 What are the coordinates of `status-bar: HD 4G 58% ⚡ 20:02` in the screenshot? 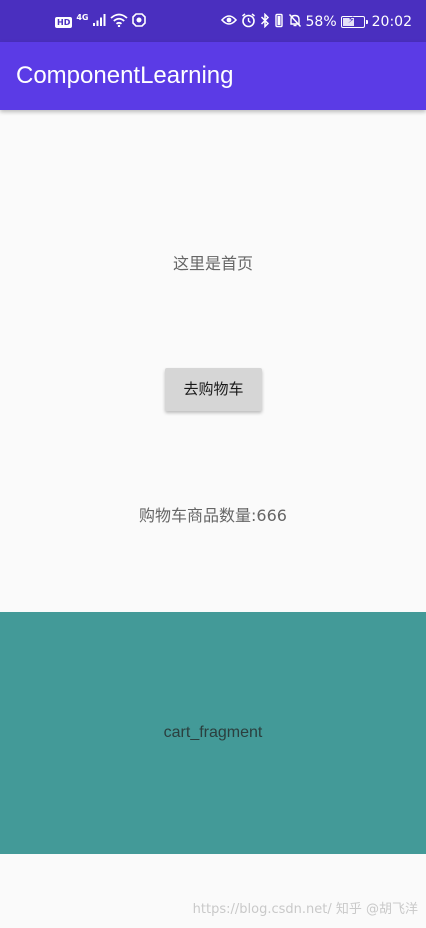 It's located at (213, 21).